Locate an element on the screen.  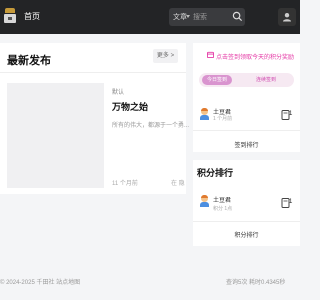
top-navbar: 首页 文章 is located at coordinates (150, 17).